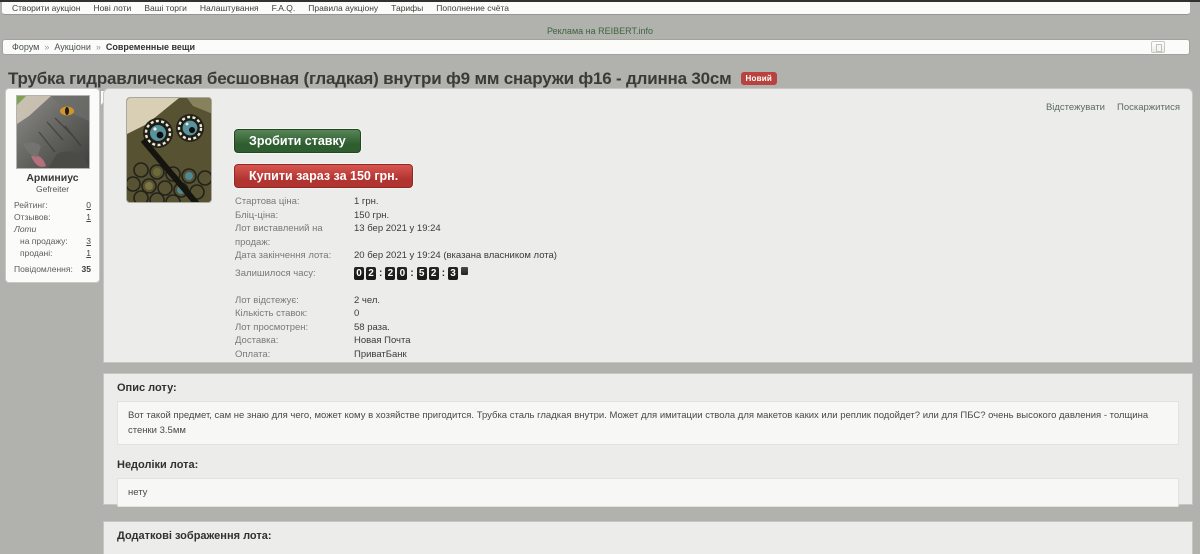 This screenshot has width=1200, height=554. What do you see at coordinates (257, 215) in the screenshot?
I see `detail-label: Бліц-ціна:` at bounding box center [257, 215].